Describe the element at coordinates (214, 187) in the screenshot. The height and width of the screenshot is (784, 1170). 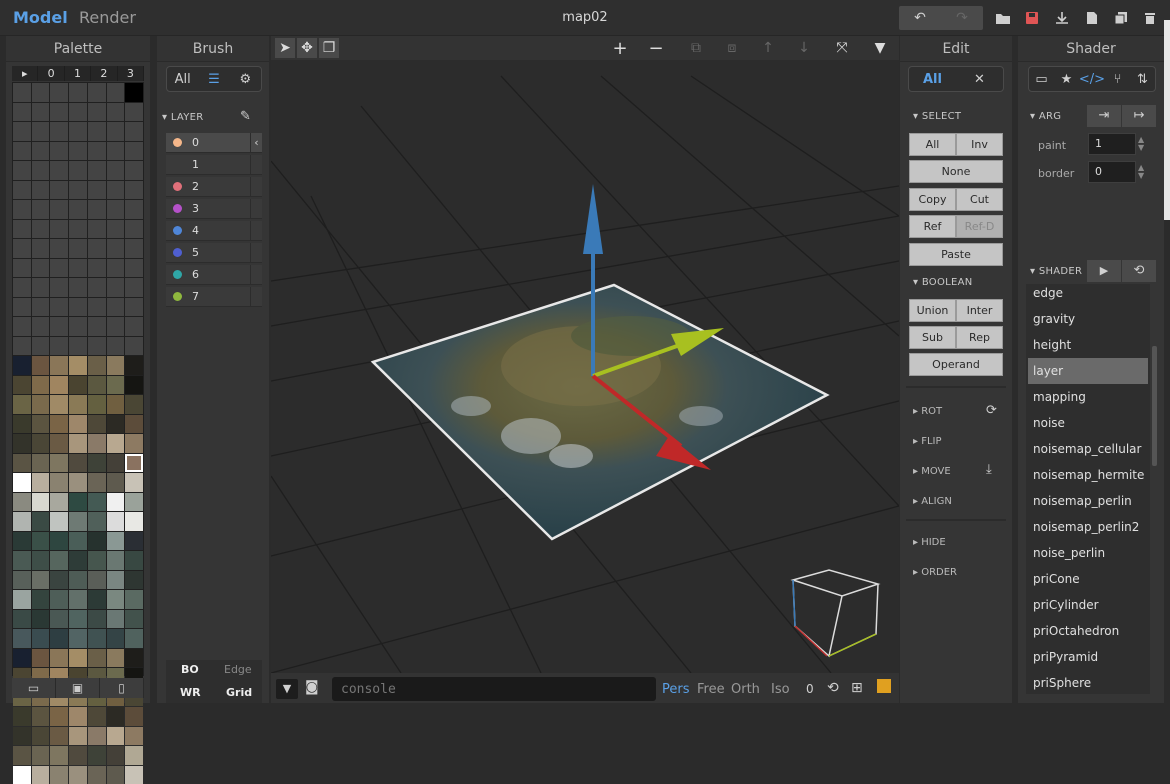
I see `layer-row: 2` at that location.